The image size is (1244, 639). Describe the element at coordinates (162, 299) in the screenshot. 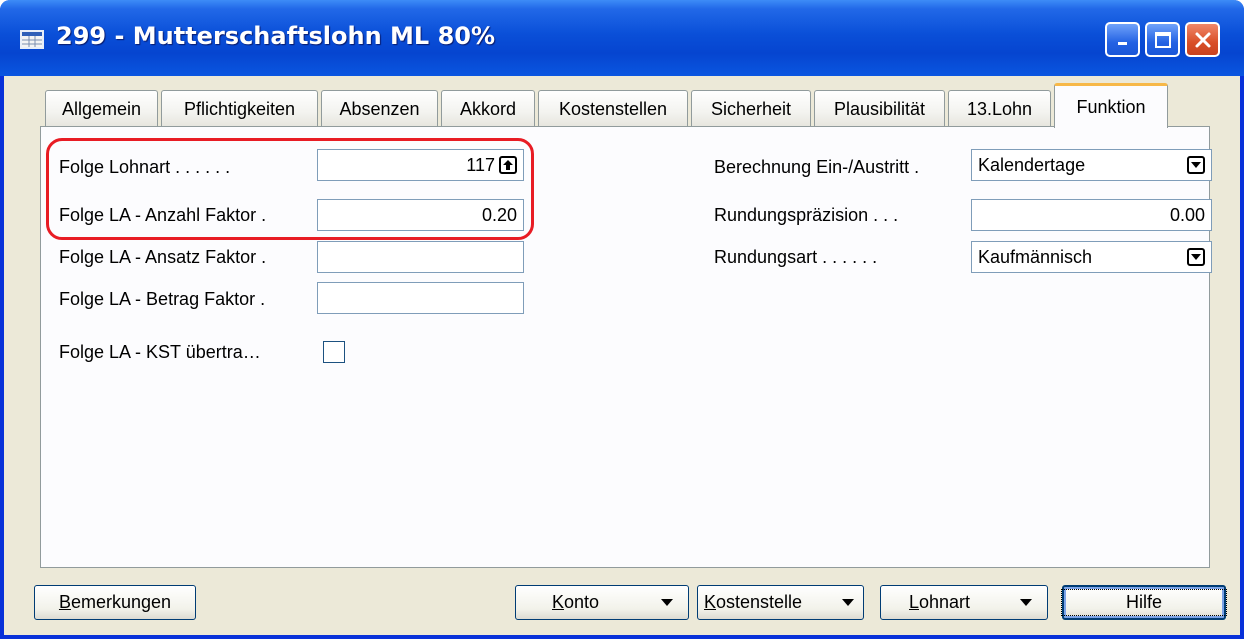

I see `betrag-faktor-label: Folge LA - Betrag Faktor .` at that location.